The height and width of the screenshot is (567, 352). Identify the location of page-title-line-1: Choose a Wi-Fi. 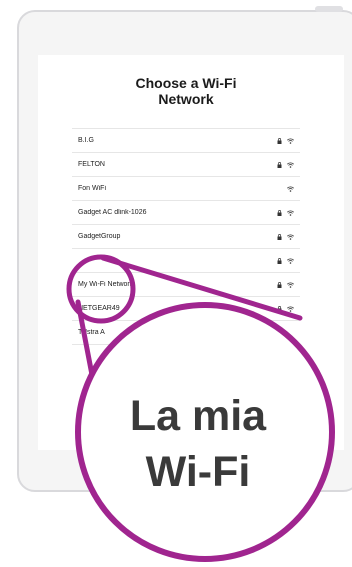
(186, 83).